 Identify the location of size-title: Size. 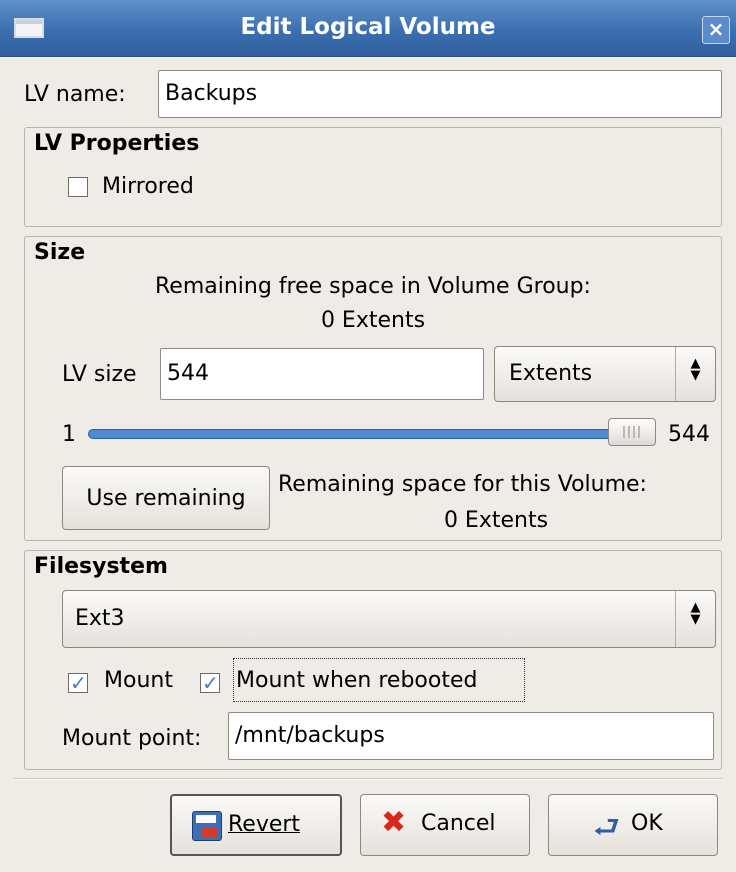
(60, 252).